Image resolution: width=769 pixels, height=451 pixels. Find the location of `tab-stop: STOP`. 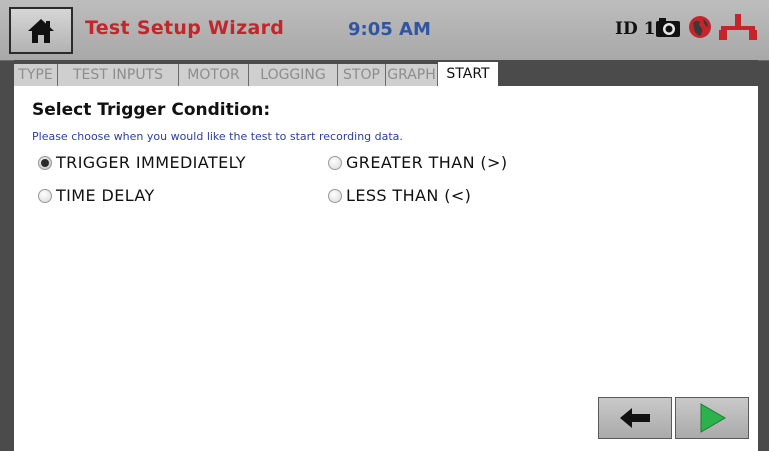

tab-stop: STOP is located at coordinates (362, 75).